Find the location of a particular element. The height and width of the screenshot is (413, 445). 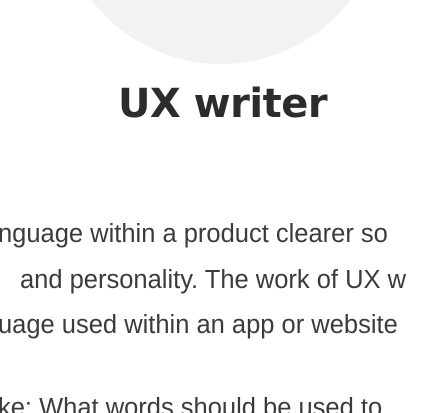

description-line-4: ke: What words should be used to is located at coordinates (191, 403).